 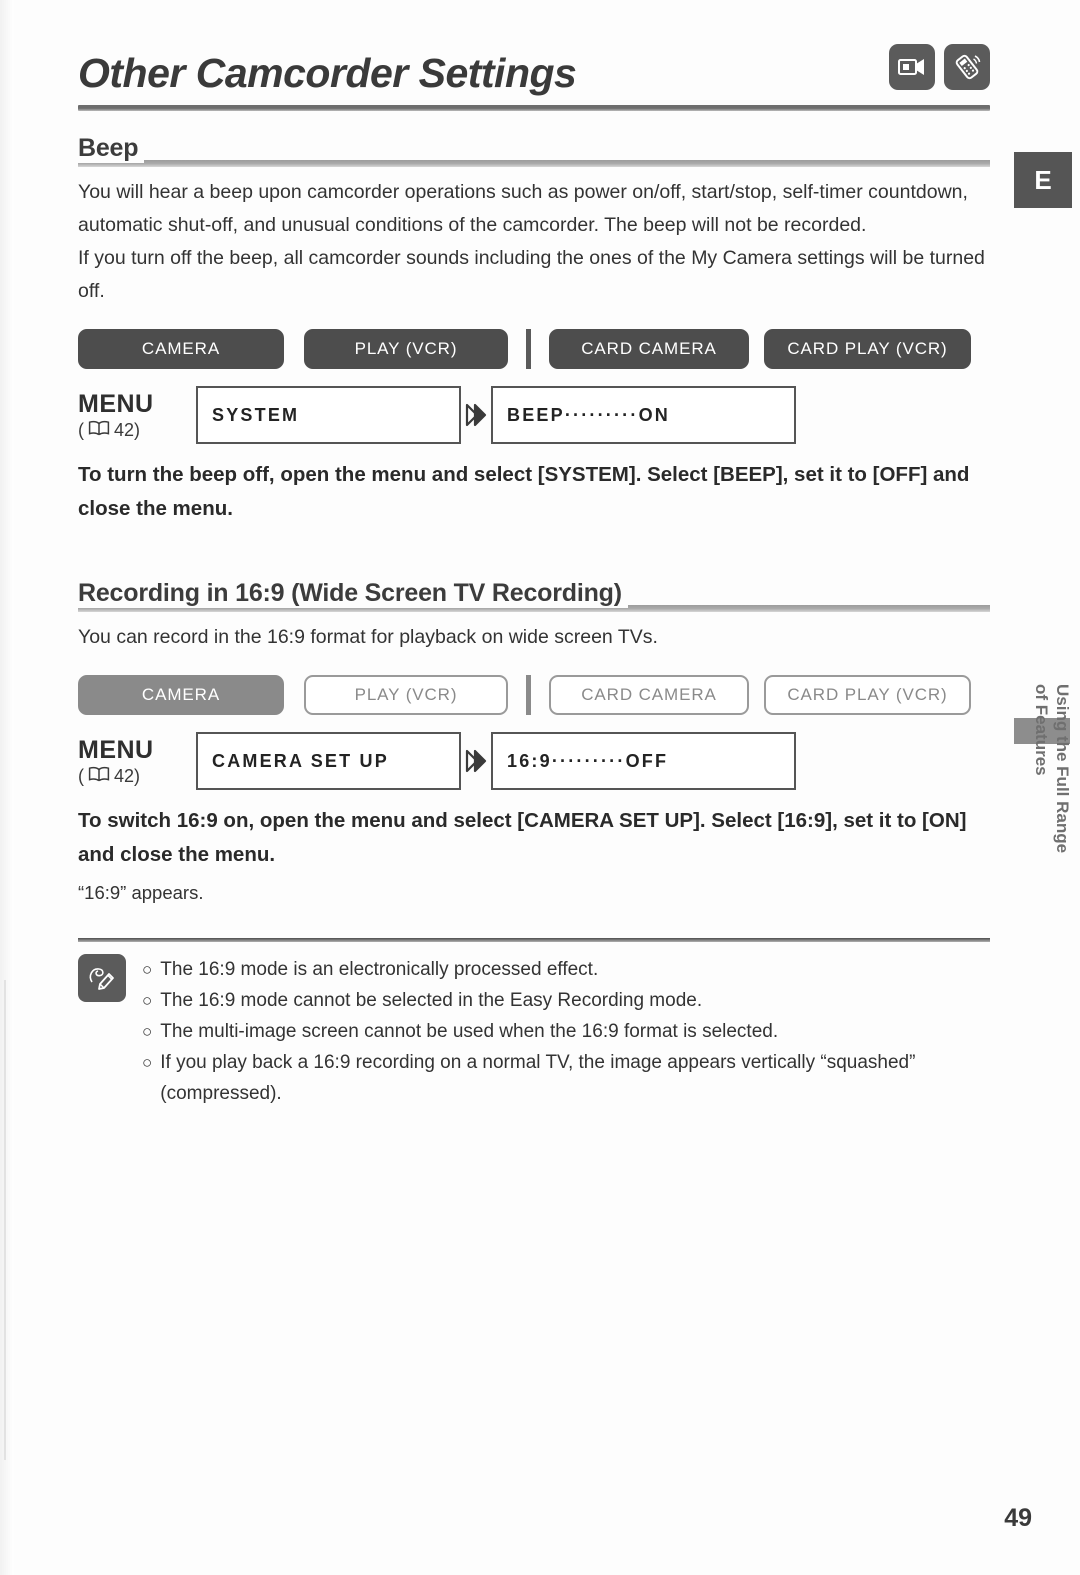 What do you see at coordinates (1062, 769) in the screenshot?
I see `side-tab-line-1: Using the Full Range` at bounding box center [1062, 769].